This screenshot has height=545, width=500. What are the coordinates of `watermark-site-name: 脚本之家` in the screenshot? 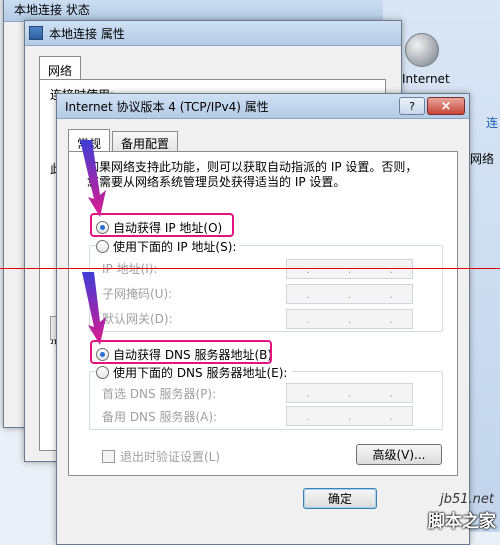 It's located at (462, 522).